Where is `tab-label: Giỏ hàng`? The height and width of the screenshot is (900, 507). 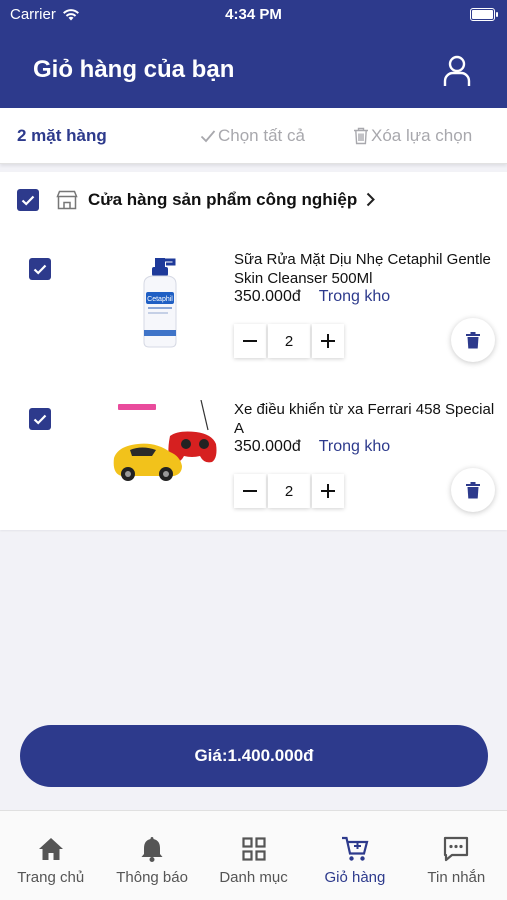
tab-label: Giỏ hàng is located at coordinates (355, 877).